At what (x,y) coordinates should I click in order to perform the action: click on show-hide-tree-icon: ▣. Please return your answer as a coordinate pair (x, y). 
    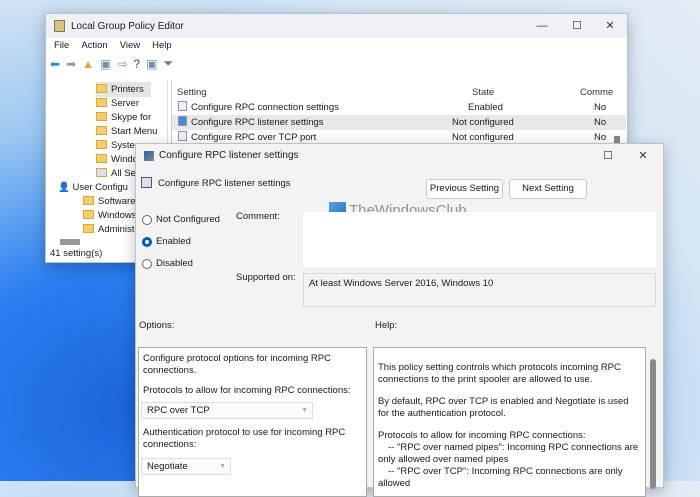
    Looking at the image, I should click on (105, 64).